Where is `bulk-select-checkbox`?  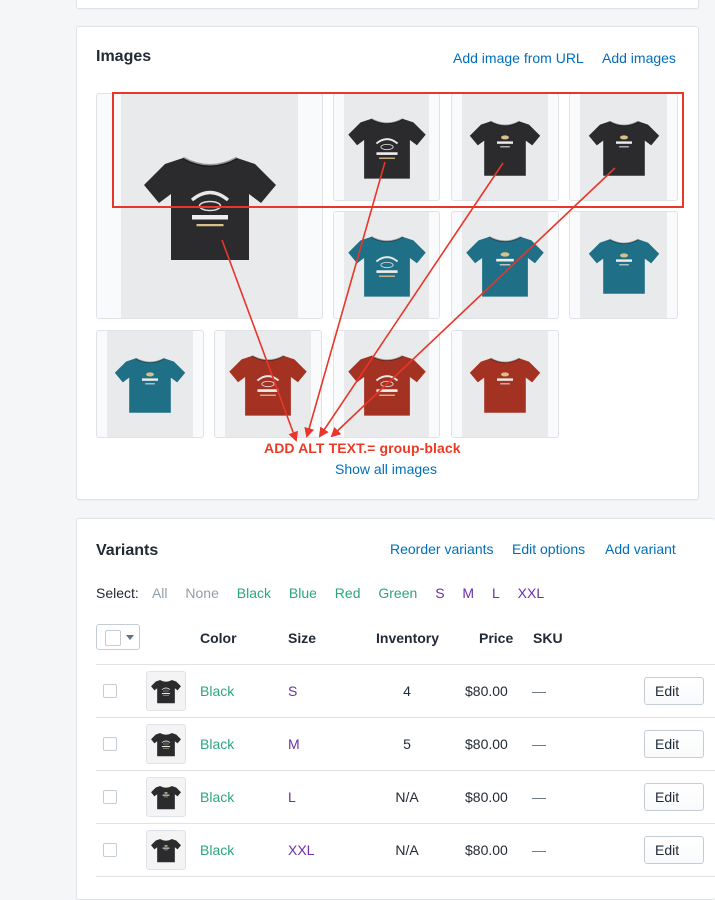
bulk-select-checkbox is located at coordinates (118, 637).